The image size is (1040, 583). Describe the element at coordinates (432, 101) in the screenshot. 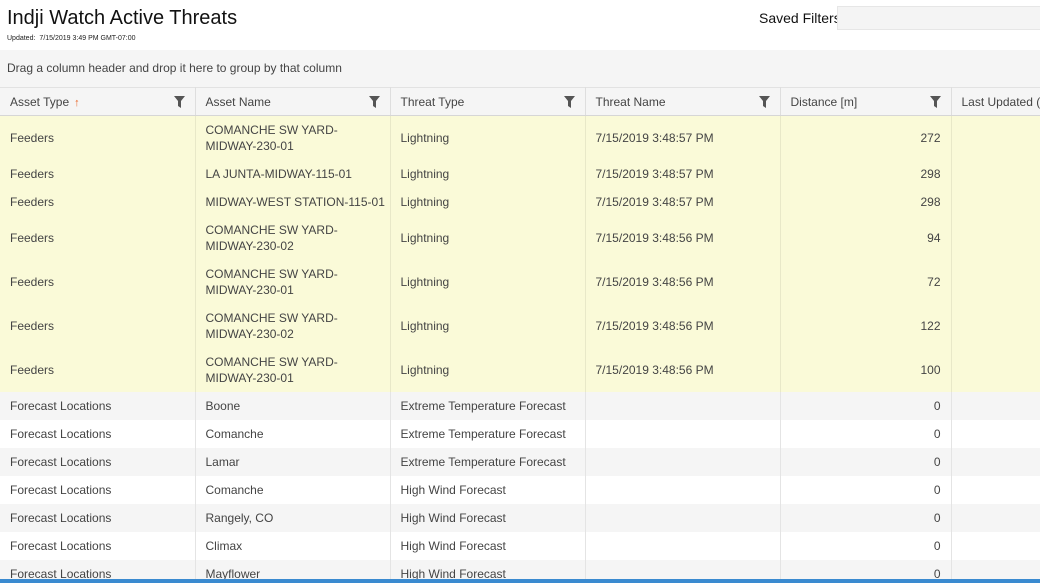

I see `column-header-label: Threat Type` at that location.